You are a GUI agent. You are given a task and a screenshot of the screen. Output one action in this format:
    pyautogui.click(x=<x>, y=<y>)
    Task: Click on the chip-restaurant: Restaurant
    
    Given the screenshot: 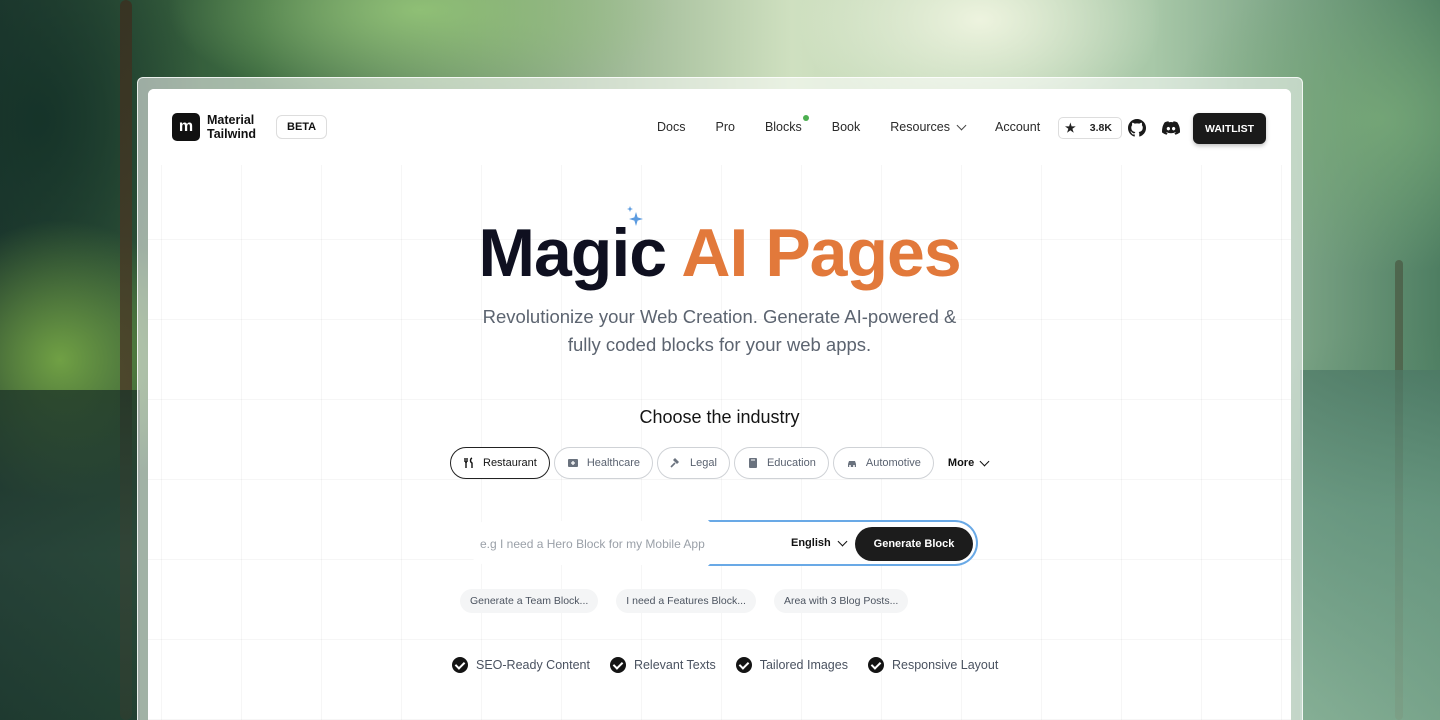 What is the action you would take?
    pyautogui.click(x=500, y=463)
    